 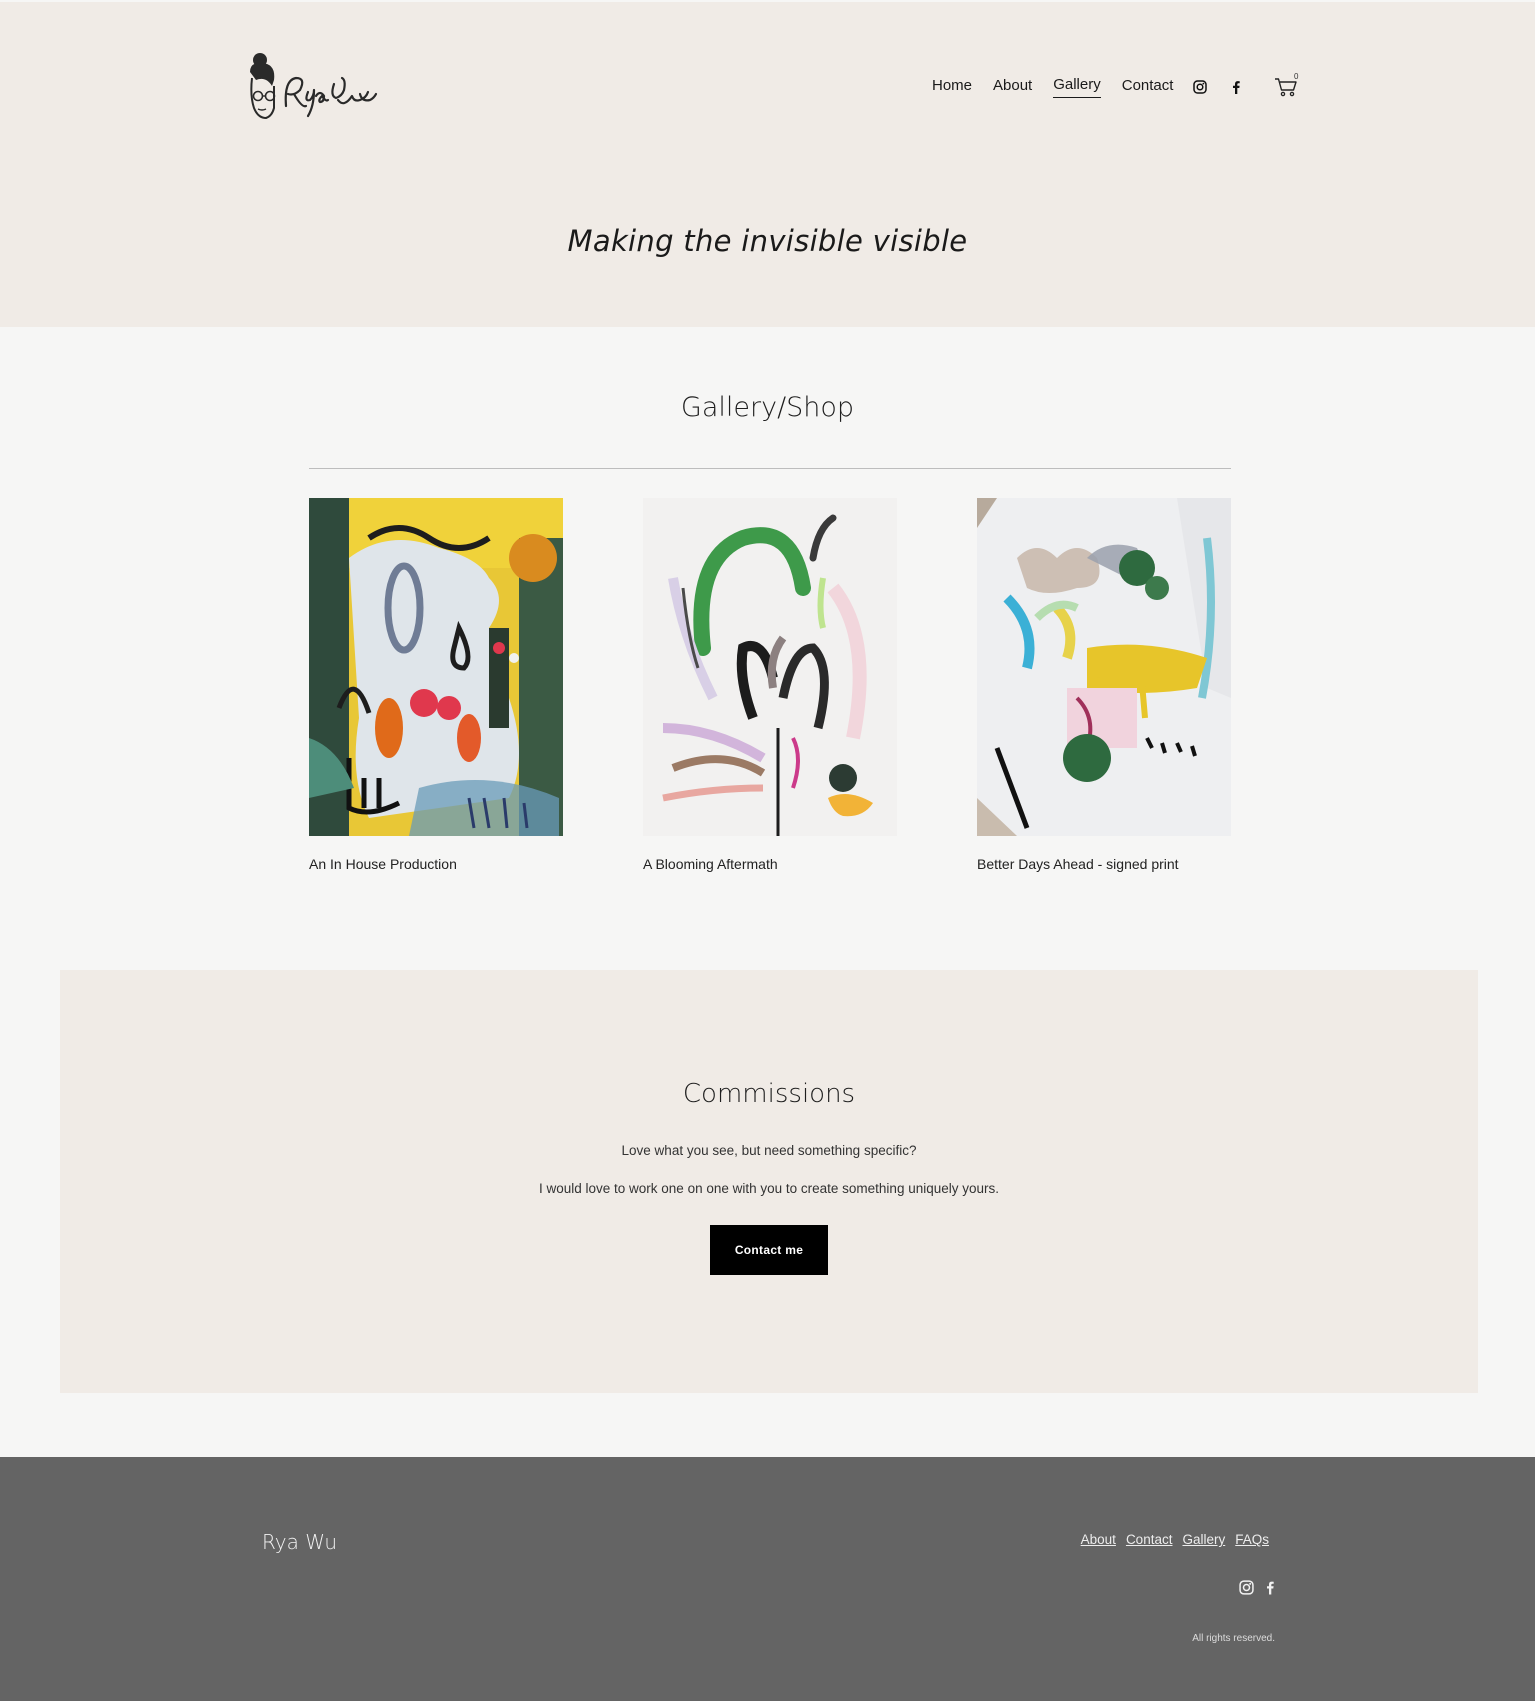 I want to click on nav-contact: Contact, so click(x=1148, y=87).